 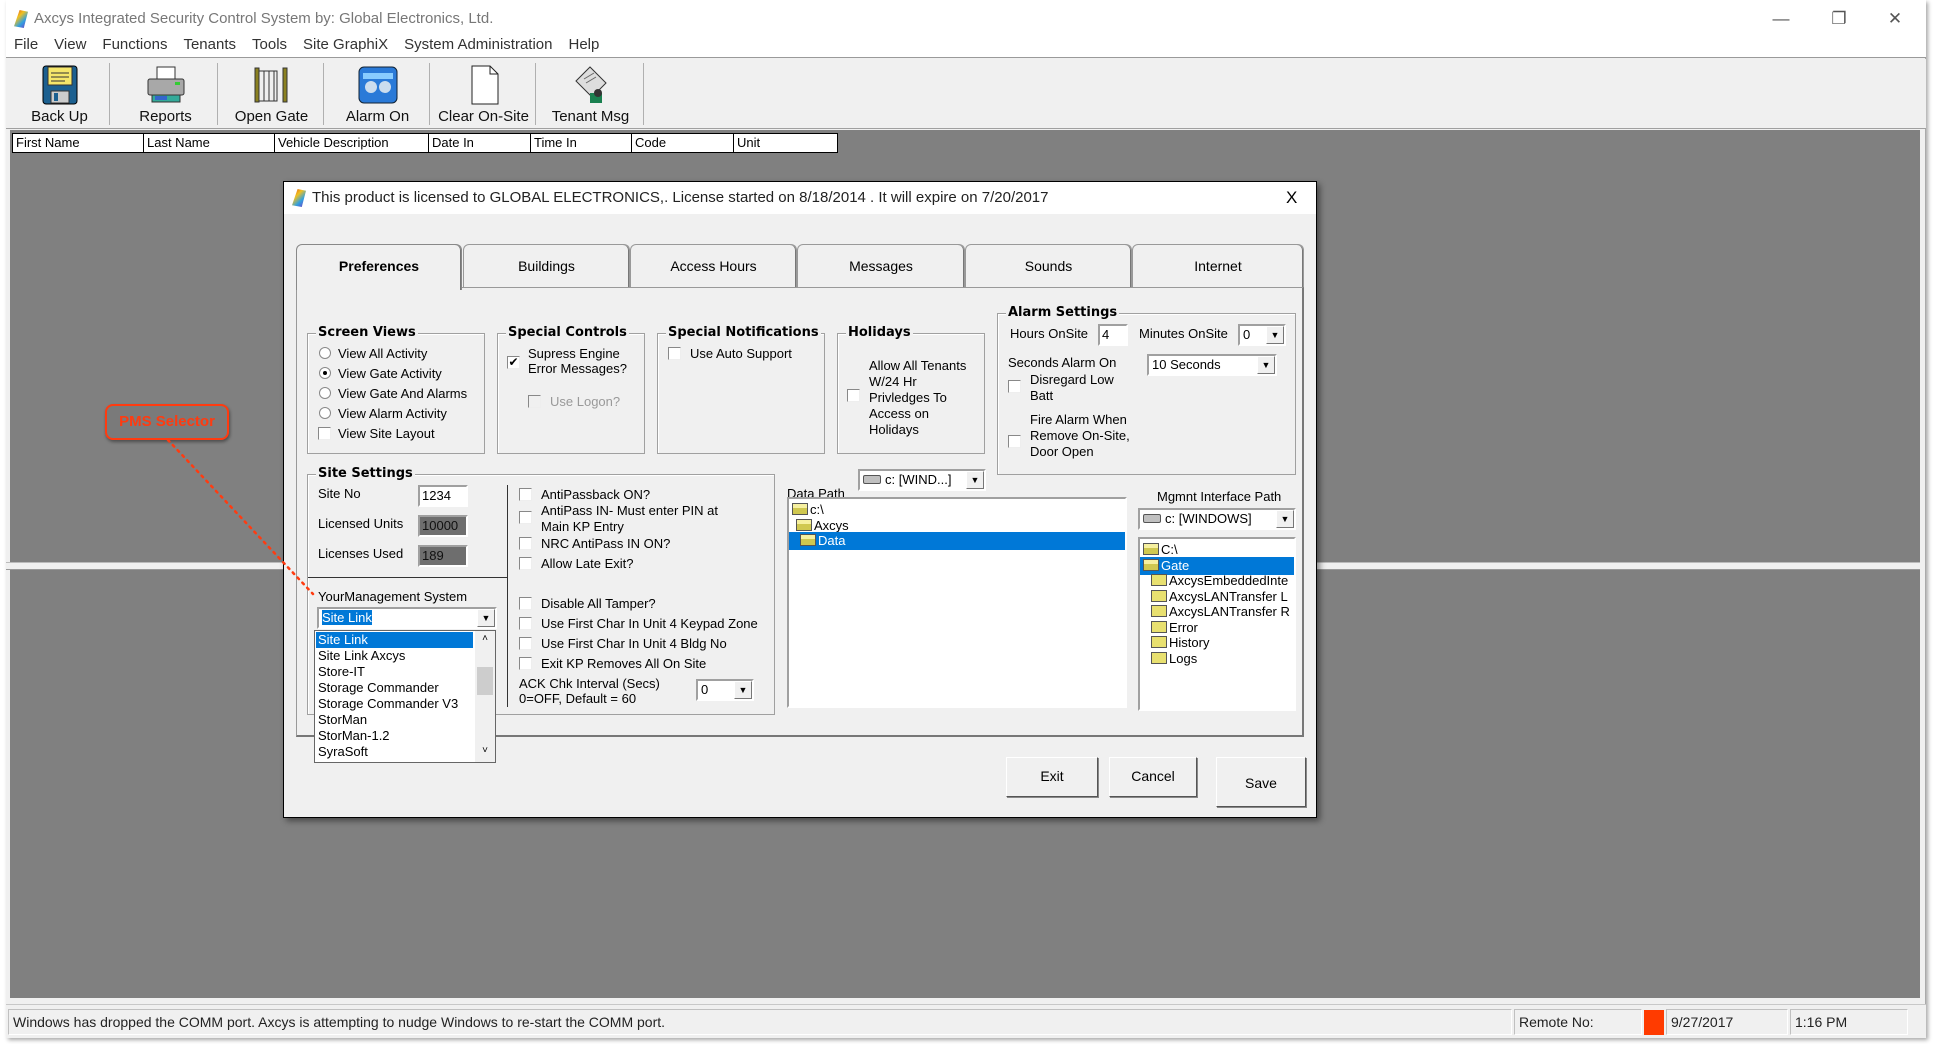 I want to click on chevron-down-icon: ˅, so click(x=485, y=752).